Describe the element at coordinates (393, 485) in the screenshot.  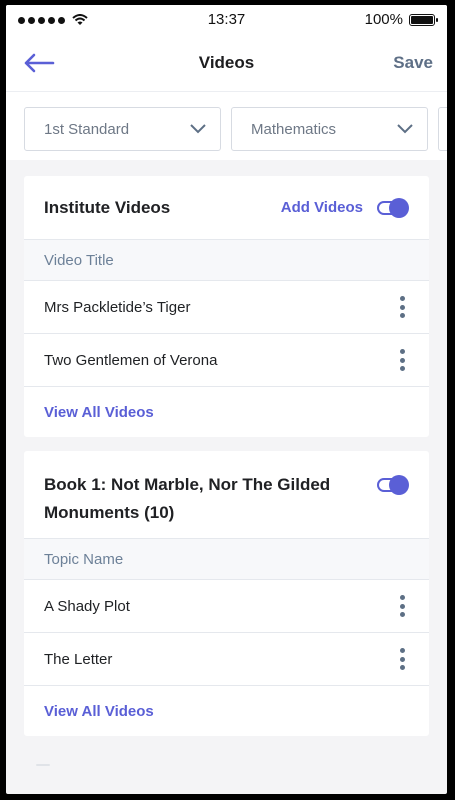
I see `book-toggle` at that location.